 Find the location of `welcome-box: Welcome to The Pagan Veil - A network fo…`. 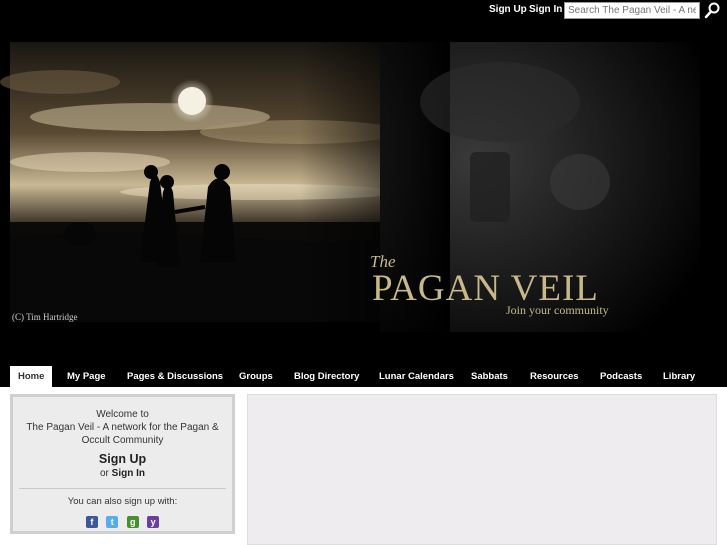

welcome-box: Welcome to The Pagan Veil - A network fo… is located at coordinates (122, 464).